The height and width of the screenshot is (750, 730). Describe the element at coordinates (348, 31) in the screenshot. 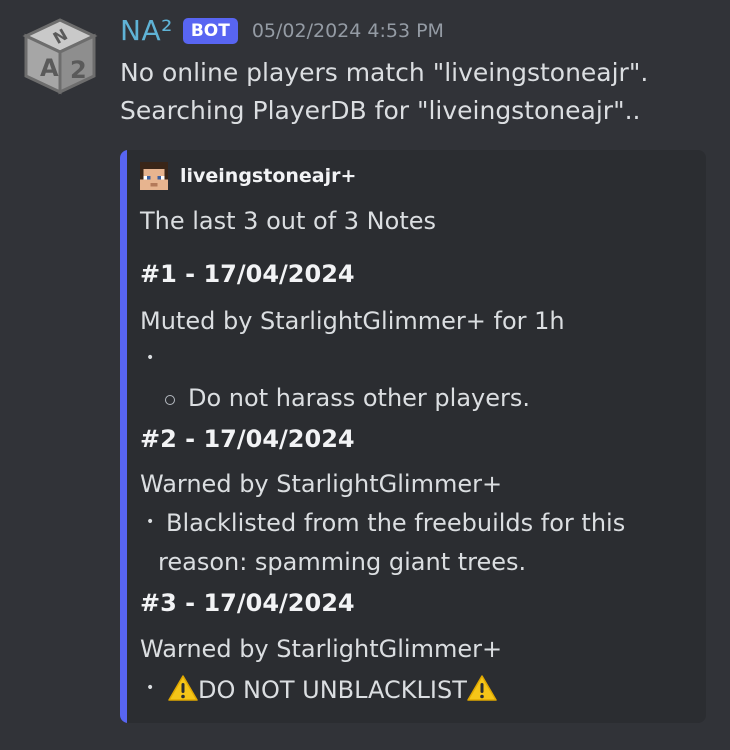

I see `message-timestamp: 05/02/2024 4:53 PM` at that location.